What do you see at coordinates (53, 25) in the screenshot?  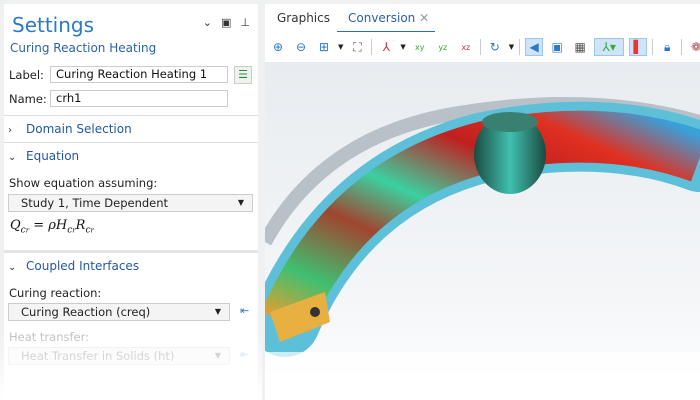 I see `page-title: Settings` at bounding box center [53, 25].